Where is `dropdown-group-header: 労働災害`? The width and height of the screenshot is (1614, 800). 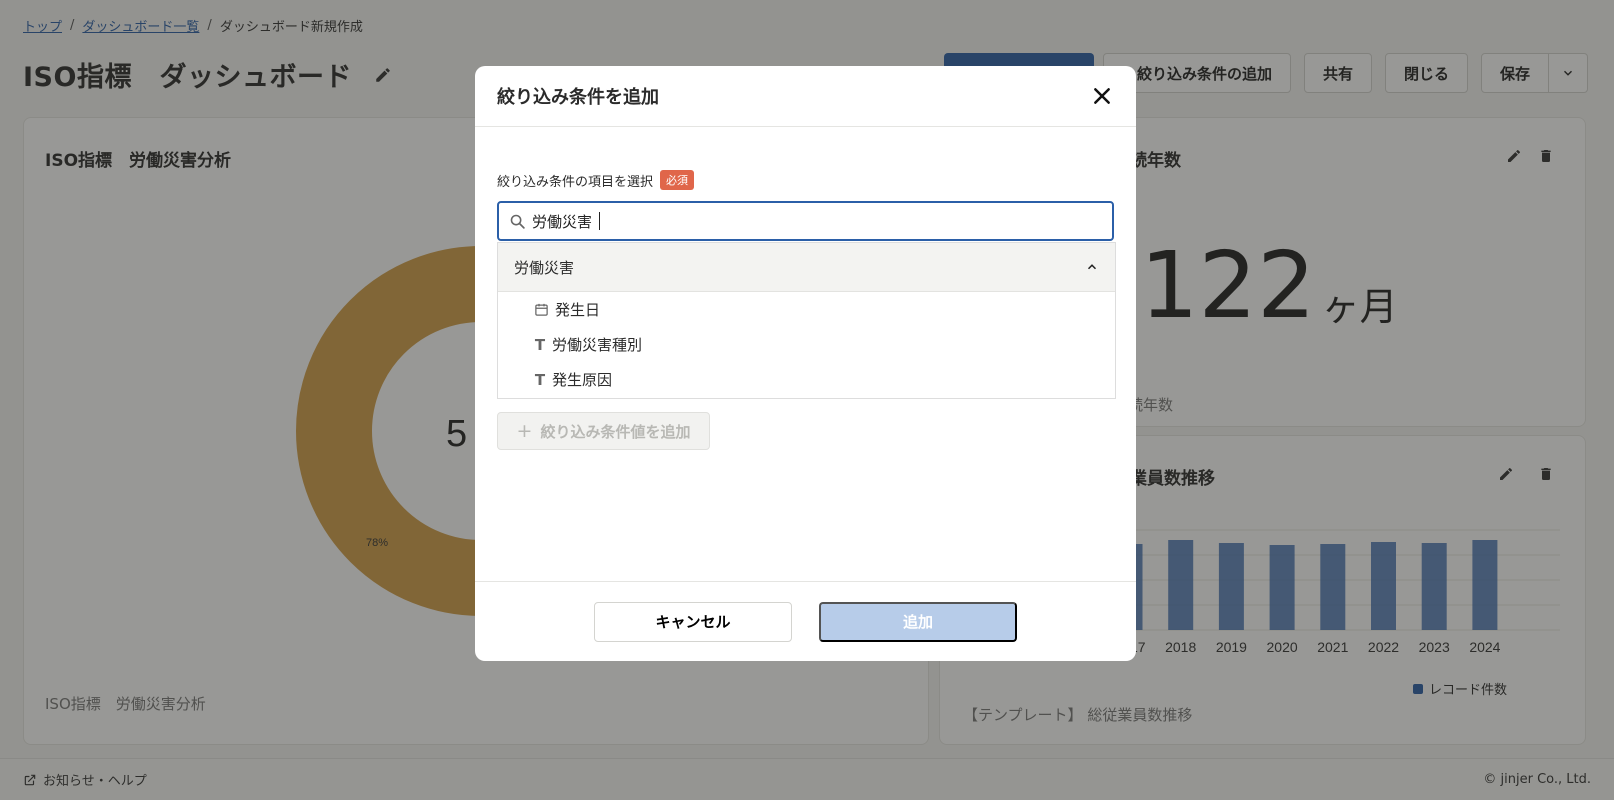 dropdown-group-header: 労働災害 is located at coordinates (806, 267).